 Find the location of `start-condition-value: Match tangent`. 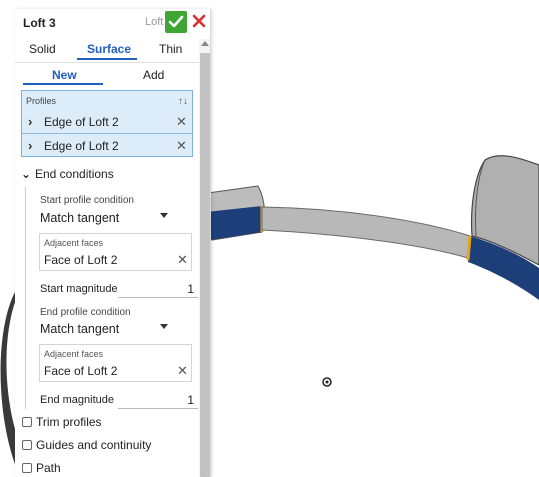

start-condition-value: Match tangent is located at coordinates (80, 218).